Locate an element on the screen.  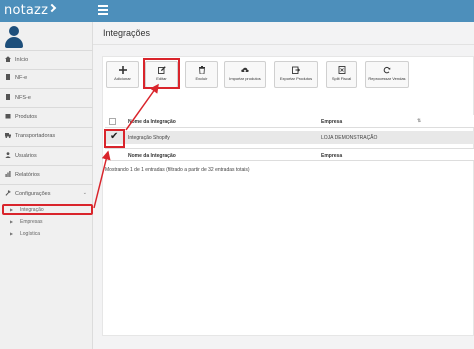
sidebar-item-configuracoes: Configurações ⌄ is located at coordinates (46, 194).